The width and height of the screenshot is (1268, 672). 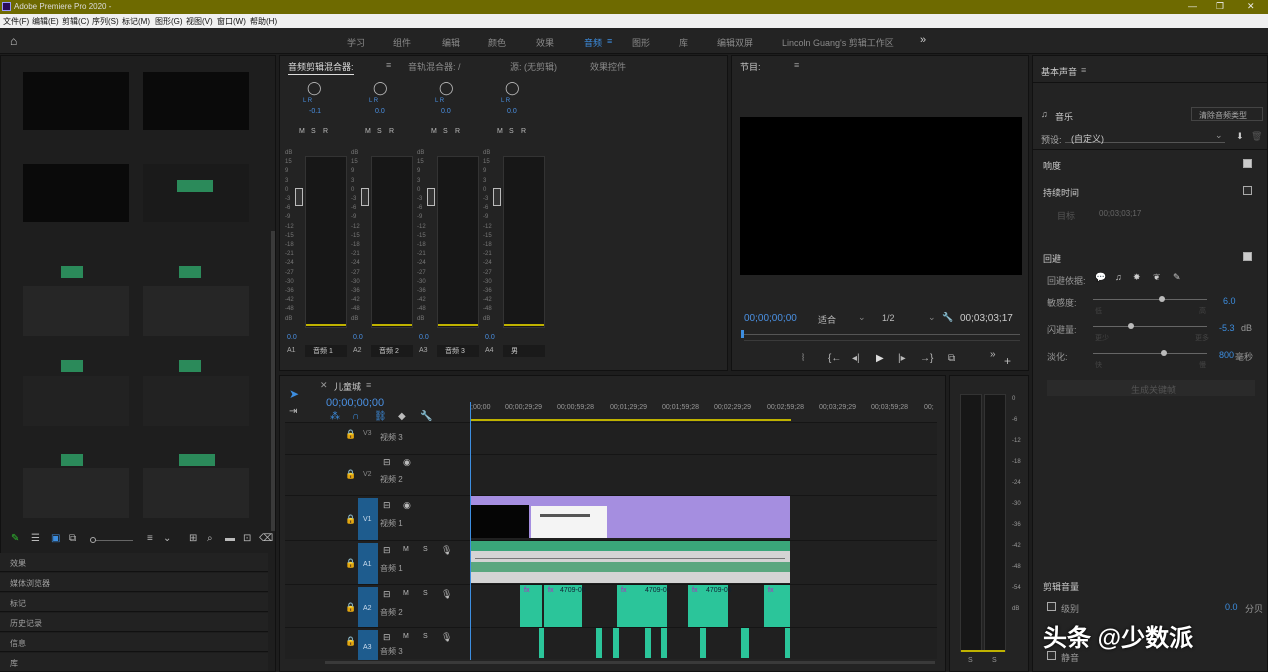 I want to click on mic-icon: 🎙, so click(x=446, y=637).